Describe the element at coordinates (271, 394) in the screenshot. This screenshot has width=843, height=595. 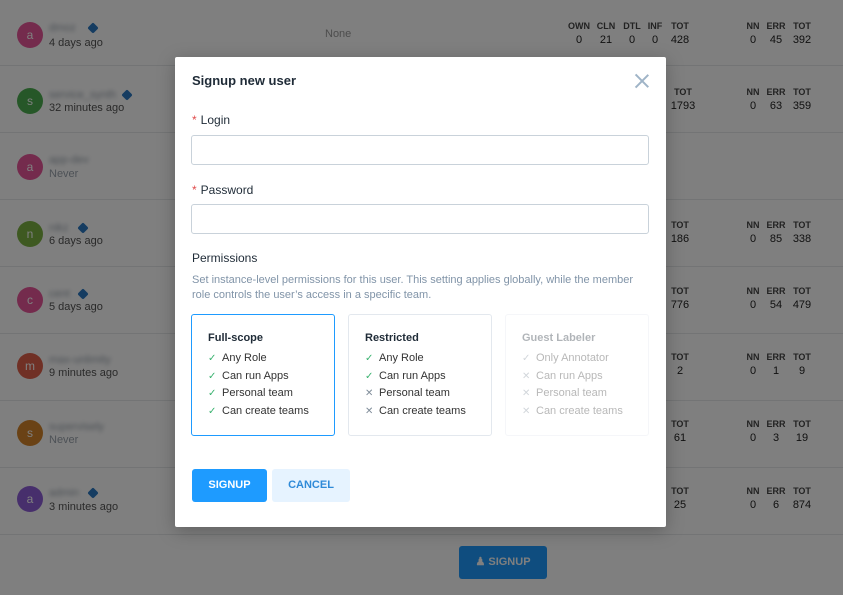
I see `feature-item: ✓ Personal team` at that location.